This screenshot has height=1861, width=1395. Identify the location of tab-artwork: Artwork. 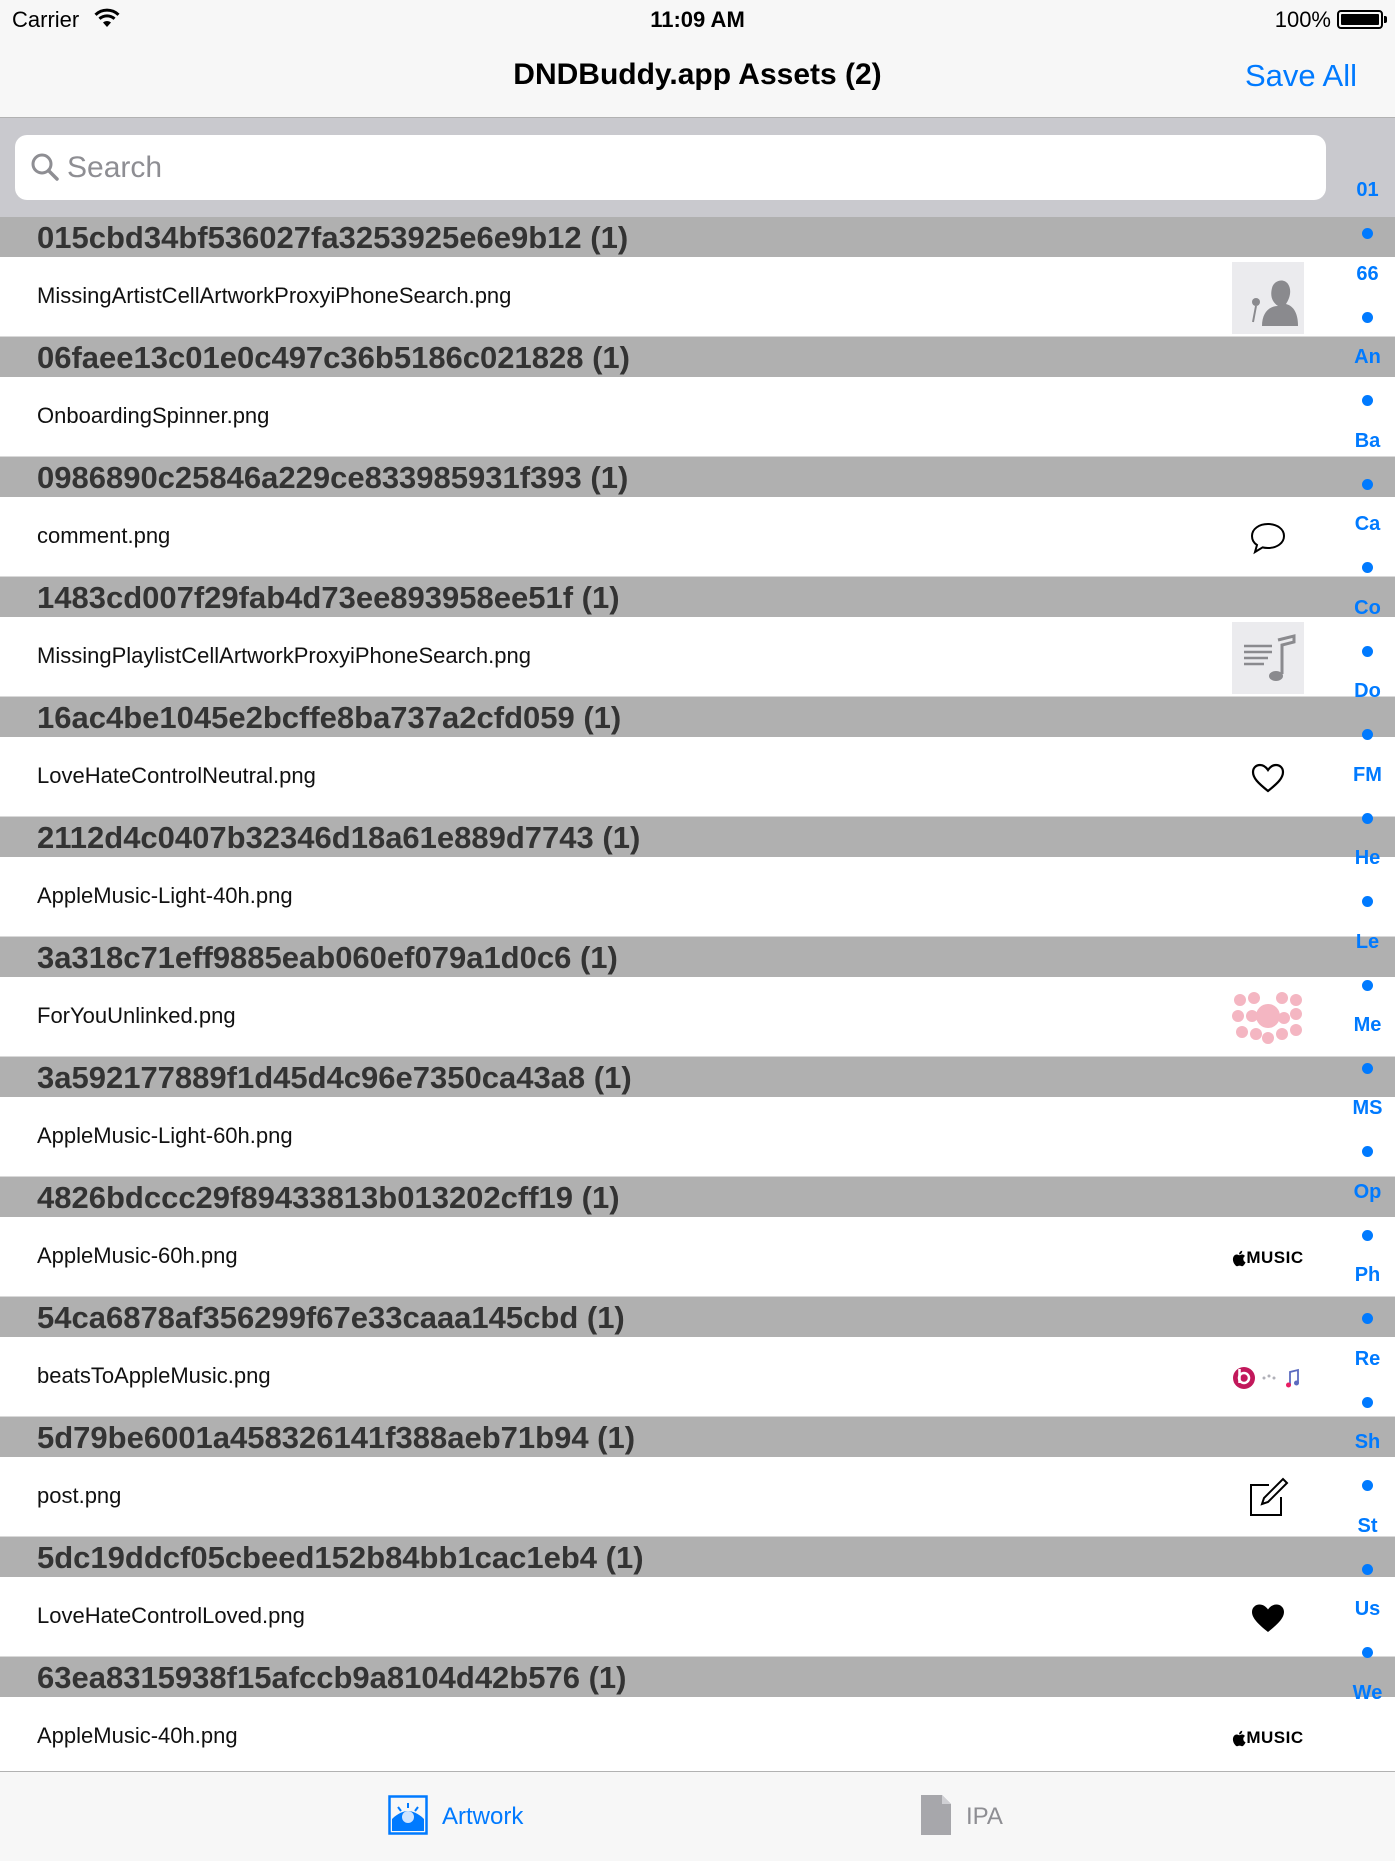
(455, 1817).